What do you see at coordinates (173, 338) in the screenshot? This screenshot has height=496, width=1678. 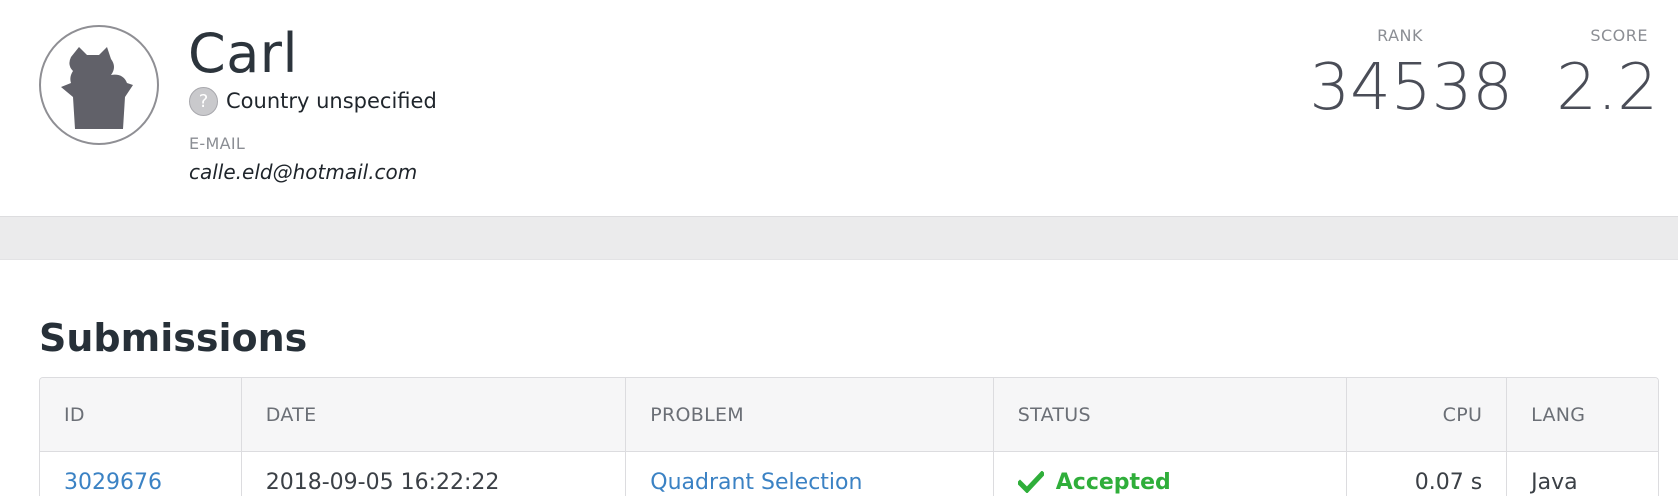 I see `submissions-title: Submissions` at bounding box center [173, 338].